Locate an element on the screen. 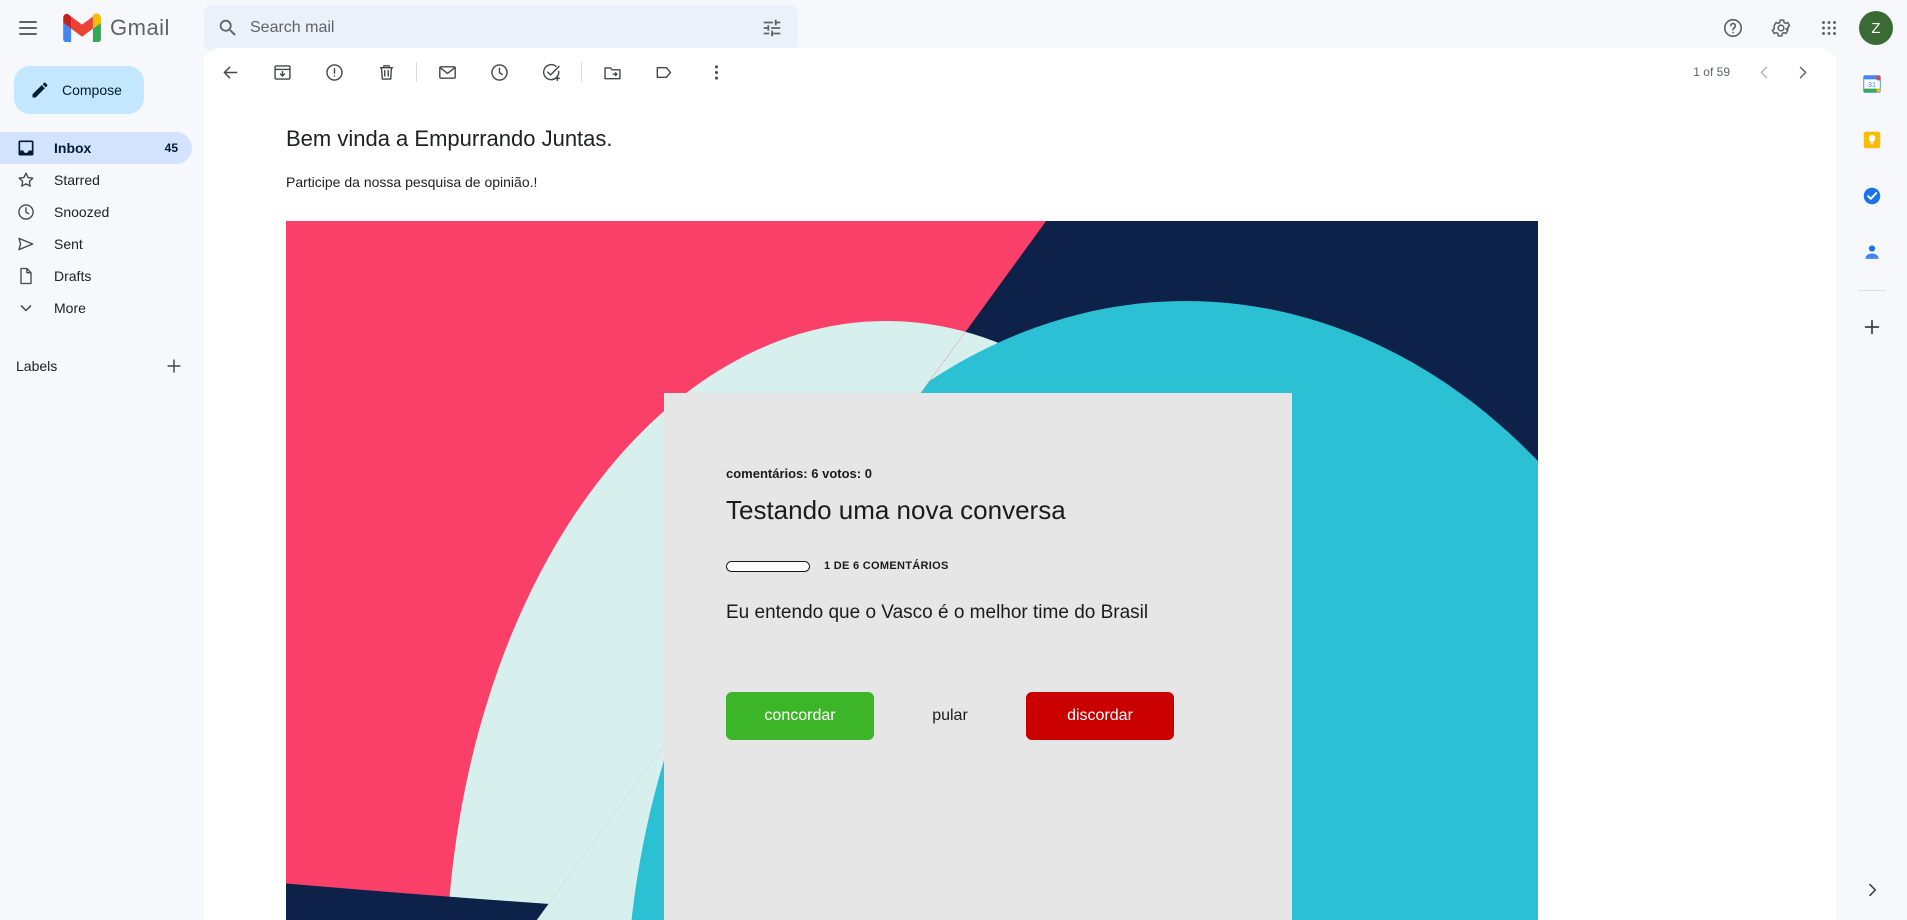  report-spam-icon is located at coordinates (334, 72).